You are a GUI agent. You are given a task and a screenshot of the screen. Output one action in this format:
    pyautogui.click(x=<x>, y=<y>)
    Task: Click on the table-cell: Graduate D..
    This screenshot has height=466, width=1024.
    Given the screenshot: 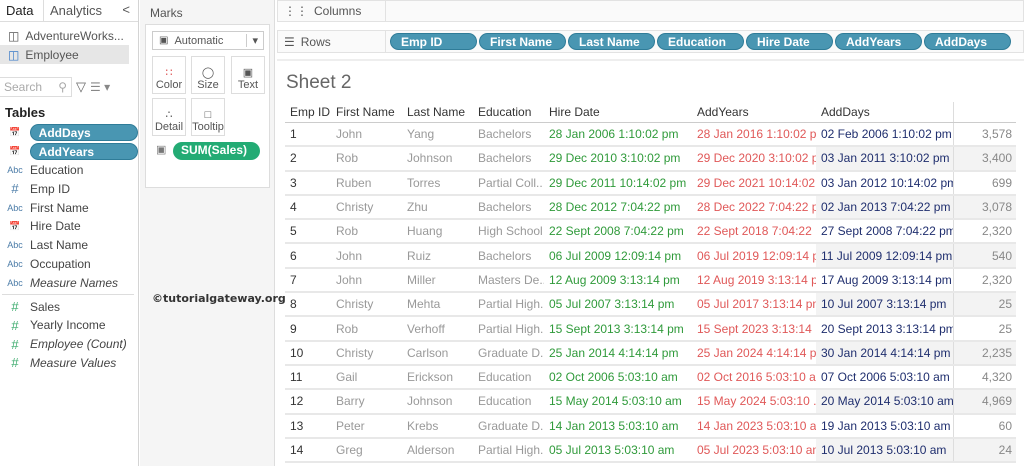 What is the action you would take?
    pyautogui.click(x=508, y=353)
    